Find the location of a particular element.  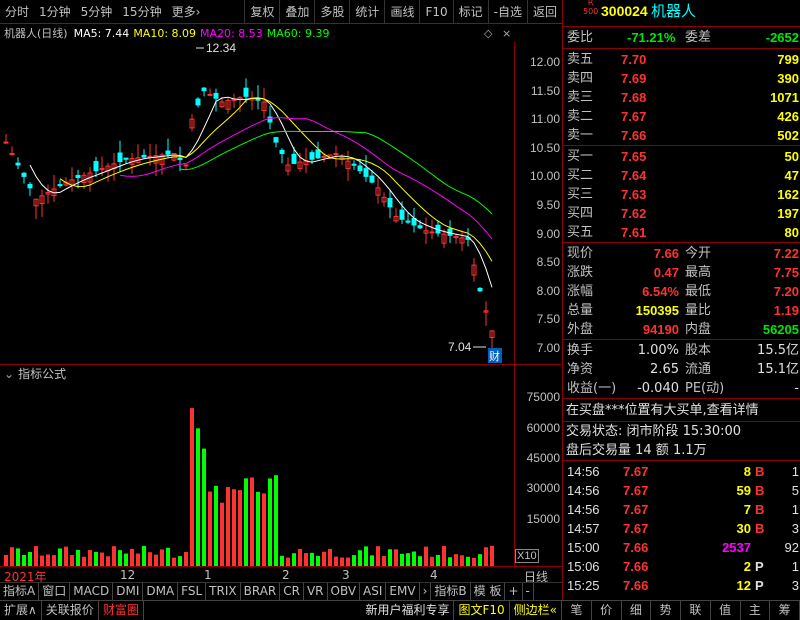

settings-diamond-icon: ◇ is located at coordinates (488, 33).